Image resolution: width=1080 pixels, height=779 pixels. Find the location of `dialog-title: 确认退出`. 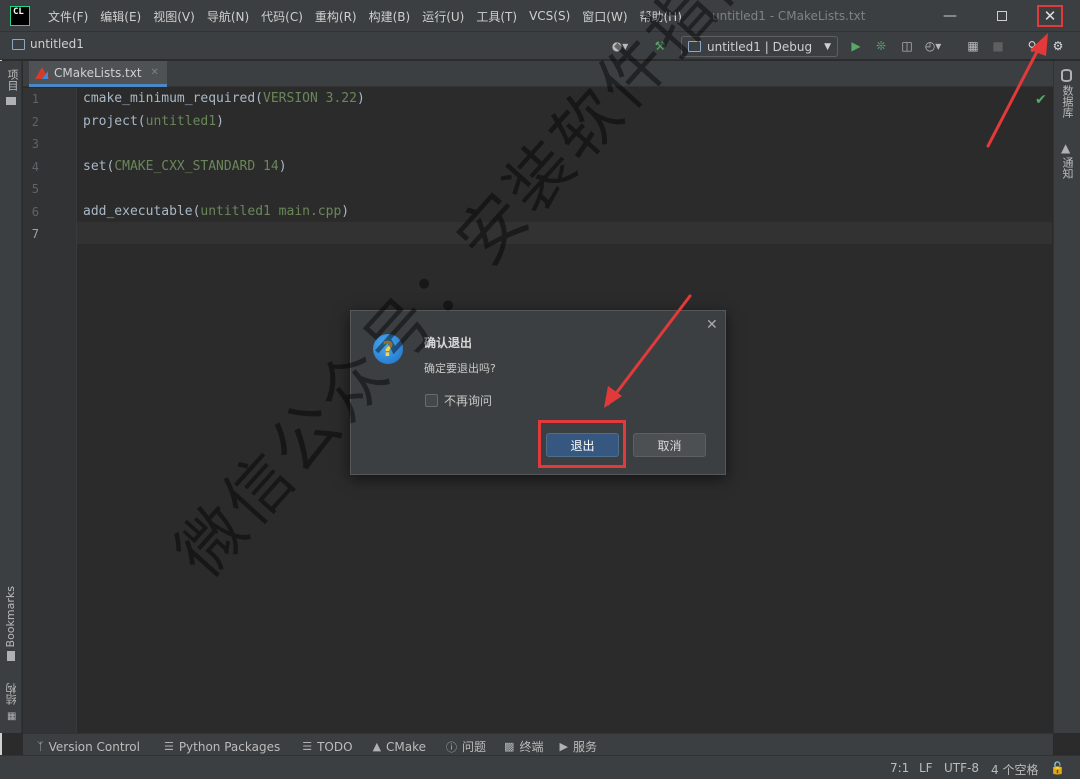

dialog-title: 确认退出 is located at coordinates (448, 343).